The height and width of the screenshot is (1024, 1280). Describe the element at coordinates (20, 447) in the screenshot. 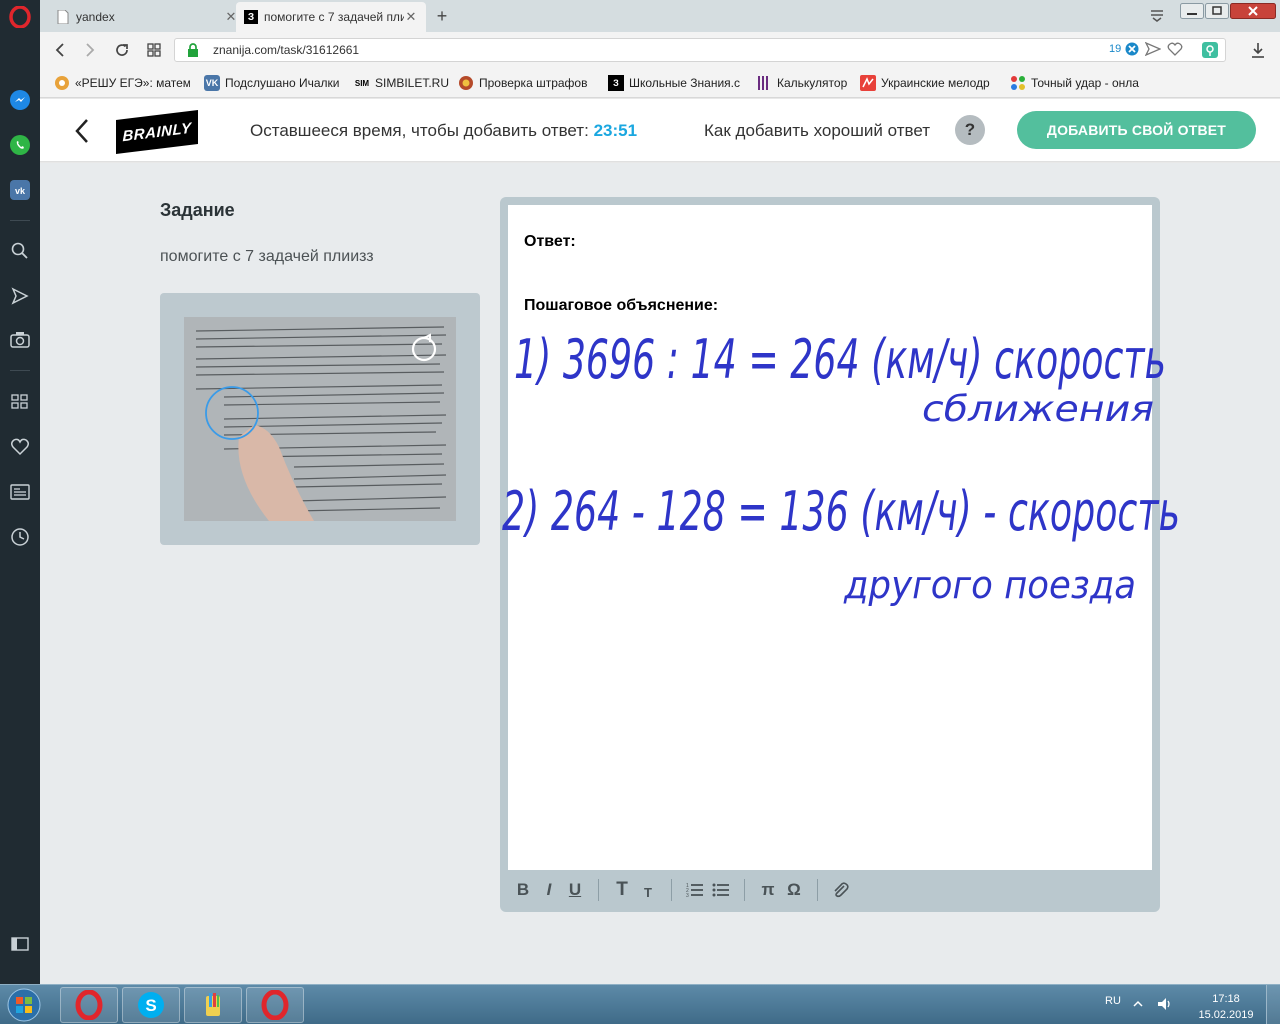

I see `heart-bookmarks-icon` at that location.